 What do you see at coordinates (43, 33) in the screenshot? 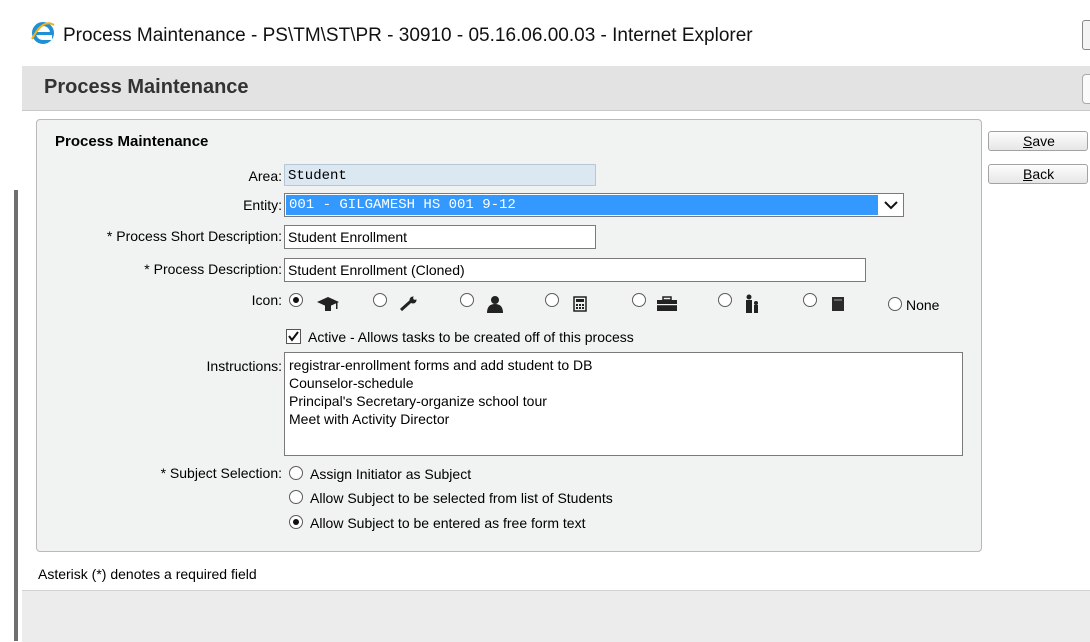
I see `internet-explorer-icon` at bounding box center [43, 33].